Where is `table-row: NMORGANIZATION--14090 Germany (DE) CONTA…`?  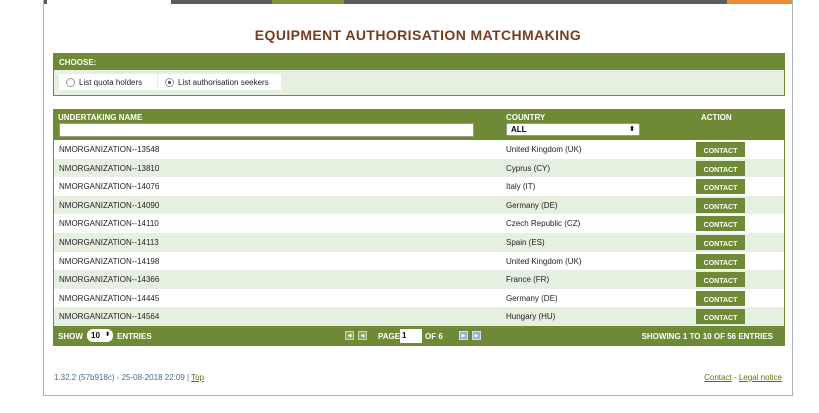
table-row: NMORGANIZATION--14090 Germany (DE) CONTA… is located at coordinates (419, 205).